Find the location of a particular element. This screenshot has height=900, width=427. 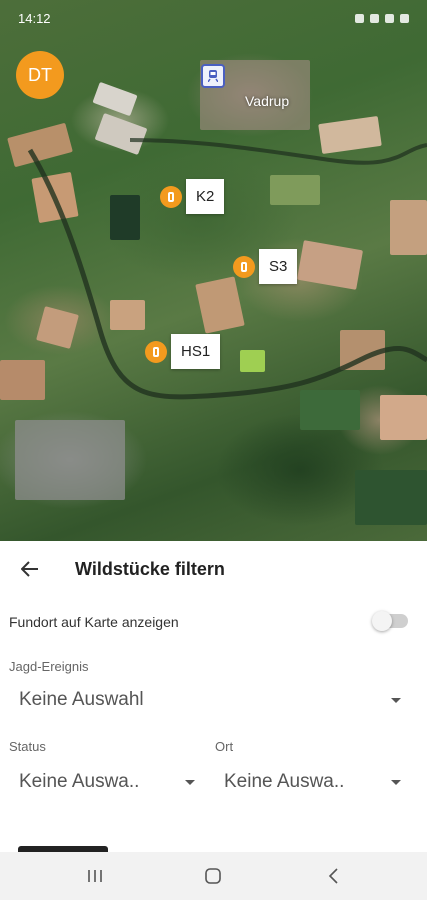

marker-label: HS1 is located at coordinates (196, 351).